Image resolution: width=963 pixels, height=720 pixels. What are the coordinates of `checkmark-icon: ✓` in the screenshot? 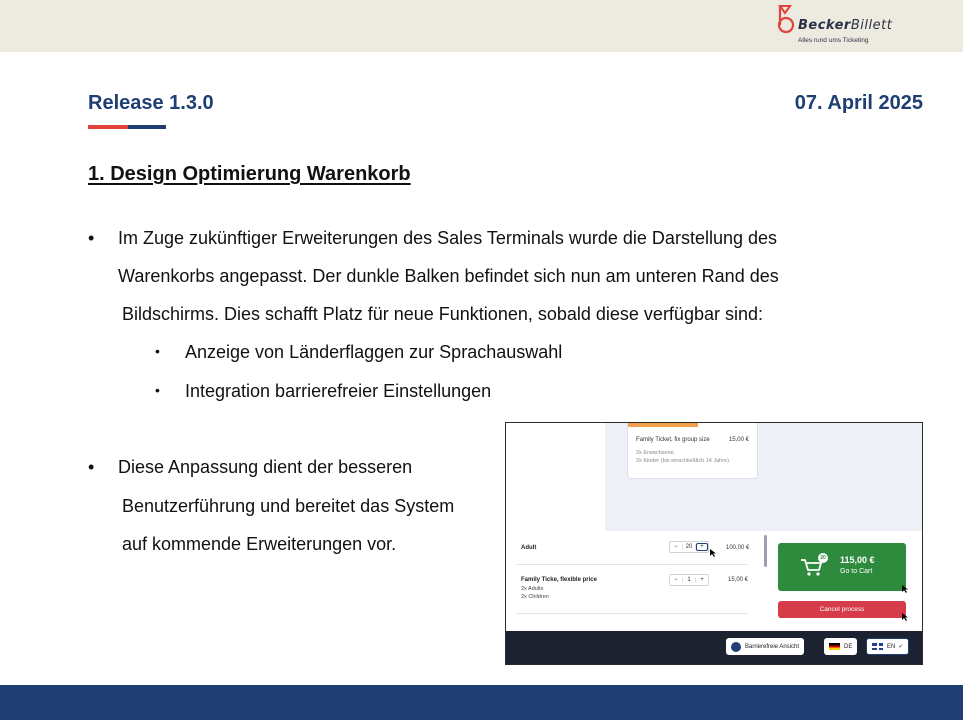 It's located at (901, 647).